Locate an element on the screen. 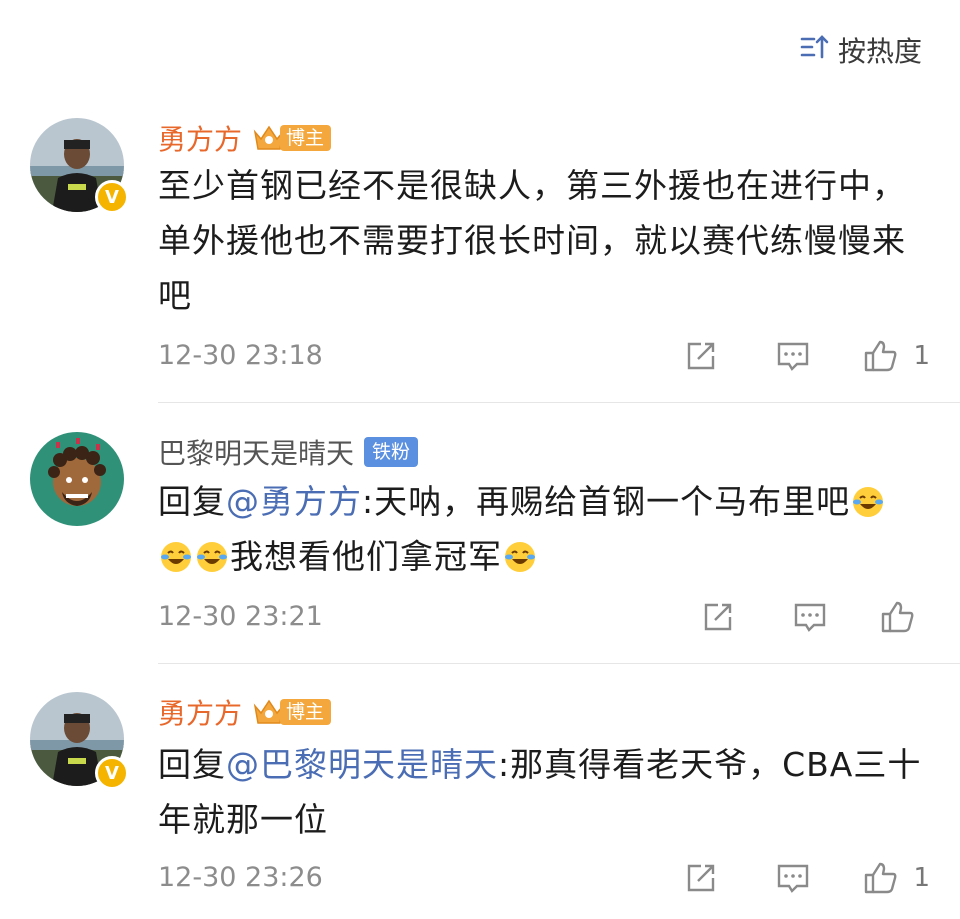 This screenshot has width=960, height=919. avatar is located at coordinates (77, 479).